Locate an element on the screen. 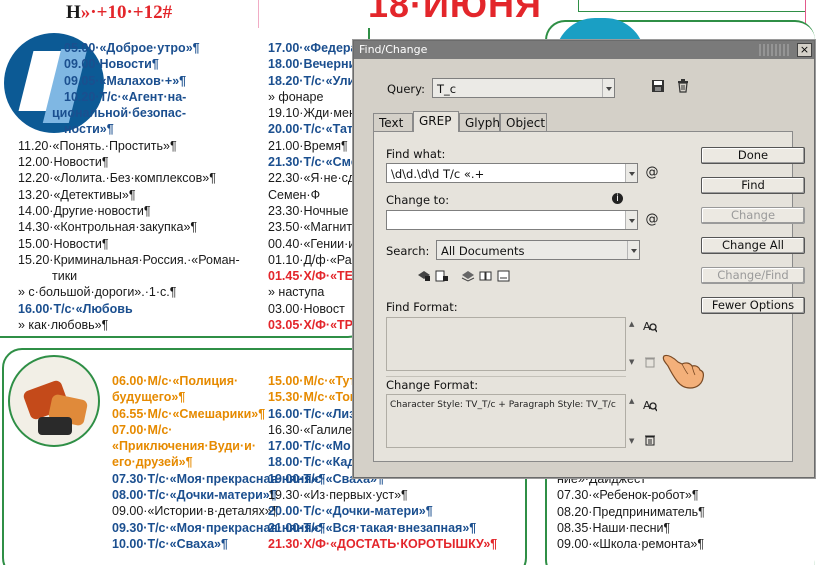 This screenshot has width=817, height=565. listing-line: 03.05·Х/Ф·«ТР is located at coordinates (311, 325).